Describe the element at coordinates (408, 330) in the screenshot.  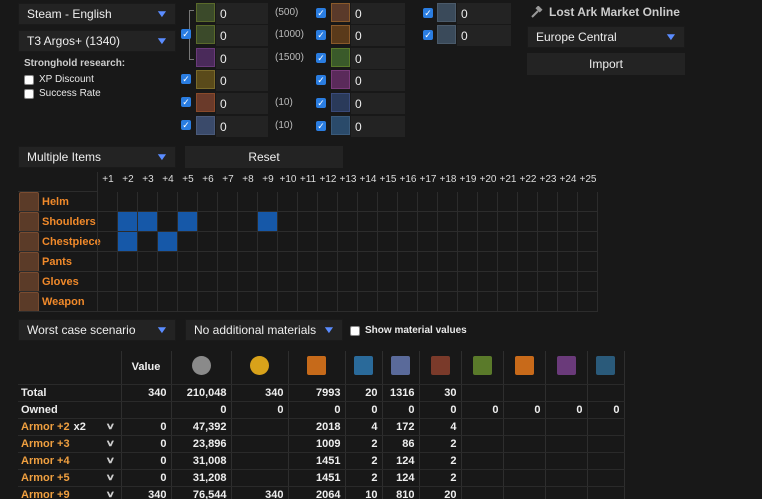
I see `show-values-option: Show material values` at that location.